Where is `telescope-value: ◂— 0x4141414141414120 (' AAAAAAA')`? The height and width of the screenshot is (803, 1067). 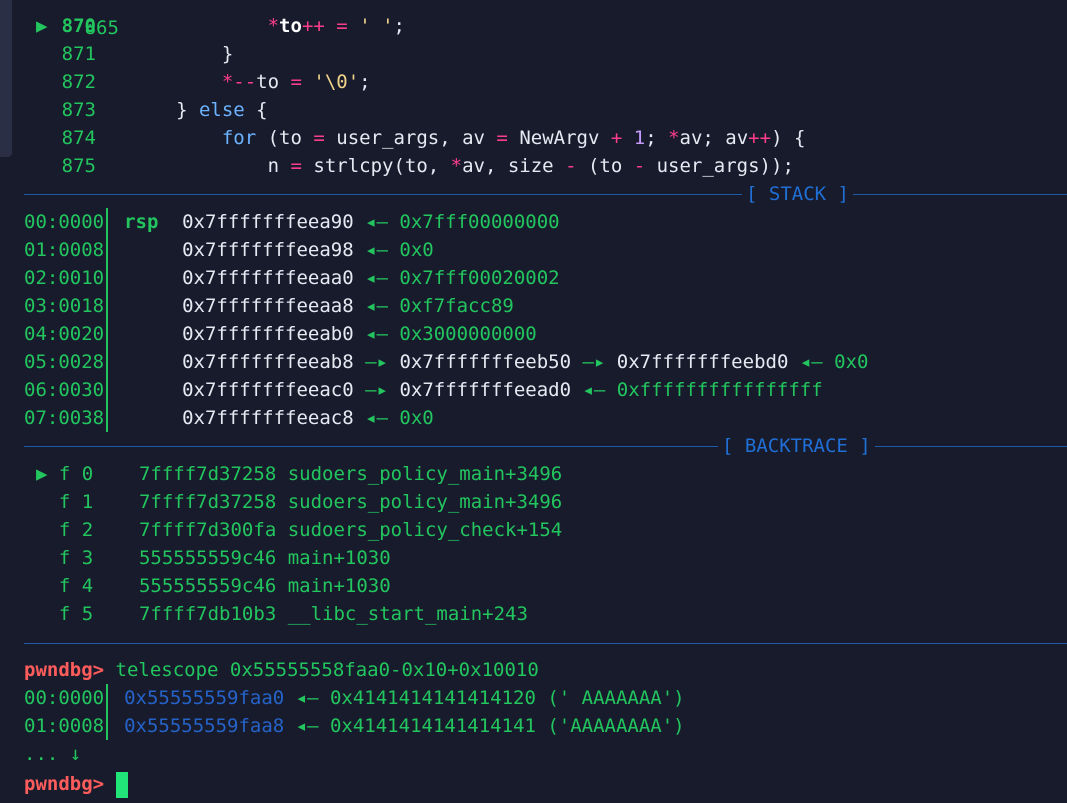 telescope-value: ◂— 0x4141414141414120 (' AAAAAAA') is located at coordinates (484, 698).